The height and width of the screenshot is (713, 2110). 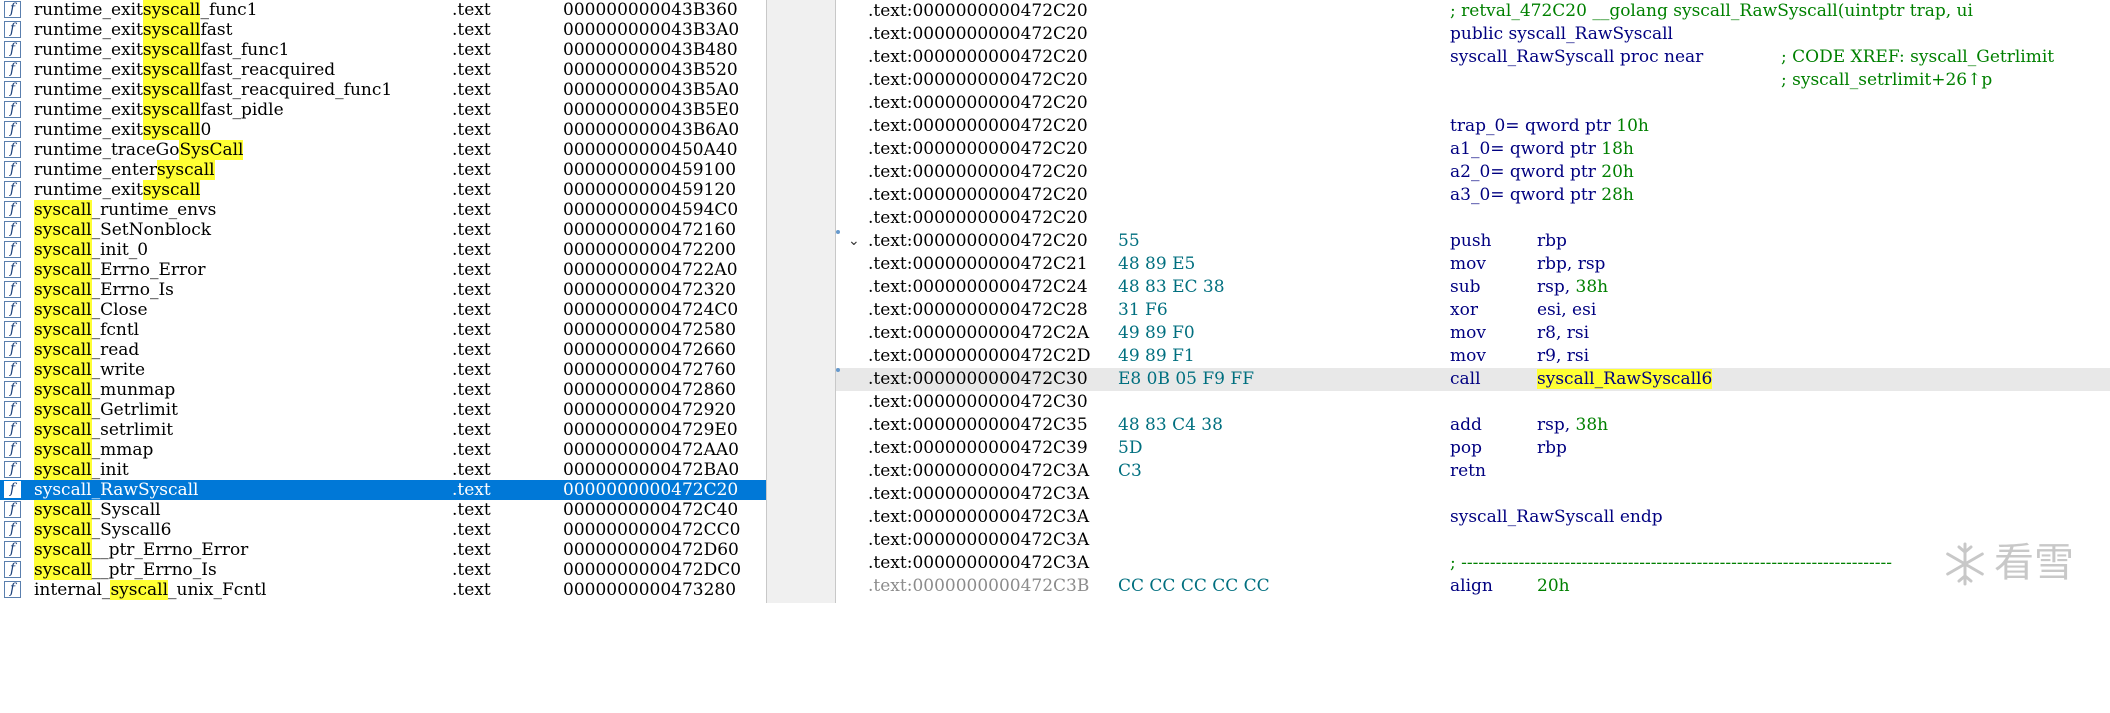 What do you see at coordinates (1625, 379) in the screenshot?
I see `call-target-link: syscall_RawSyscall6` at bounding box center [1625, 379].